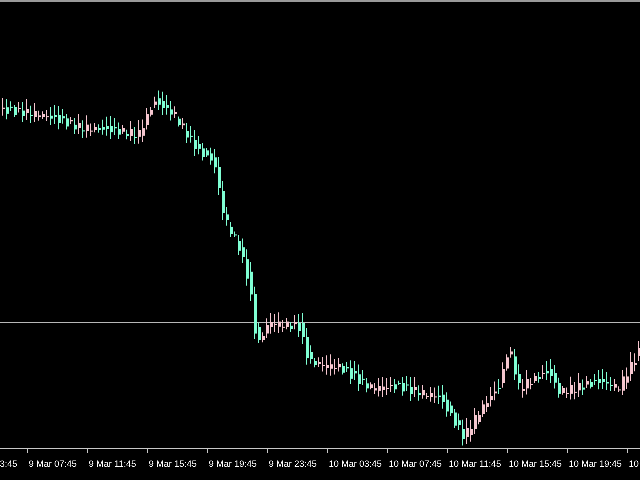 This screenshot has width=640, height=480. I want to click on time-label: 10 Mar 19:45, so click(595, 464).